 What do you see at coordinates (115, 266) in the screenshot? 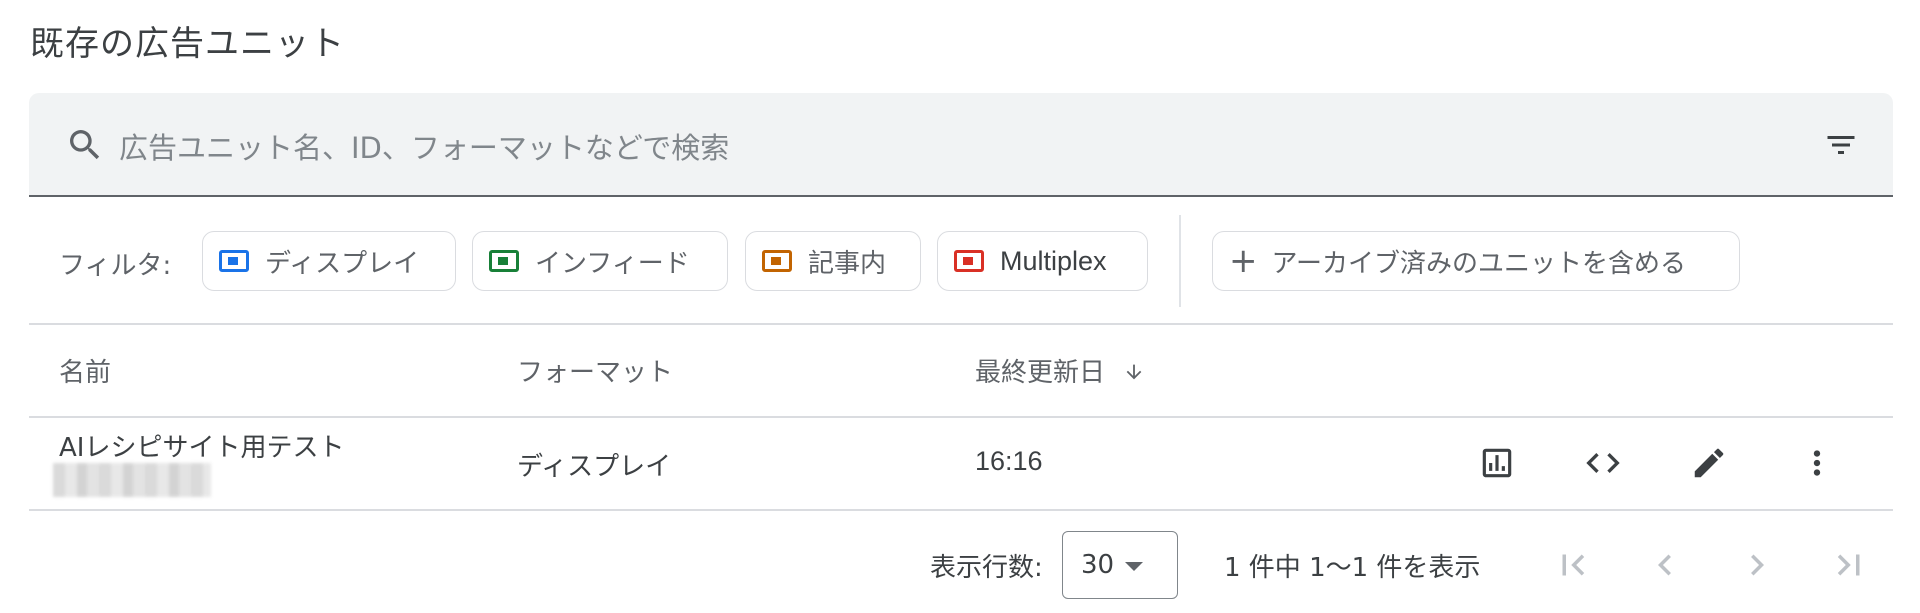
I see `filter-label: フィルタ:` at bounding box center [115, 266].